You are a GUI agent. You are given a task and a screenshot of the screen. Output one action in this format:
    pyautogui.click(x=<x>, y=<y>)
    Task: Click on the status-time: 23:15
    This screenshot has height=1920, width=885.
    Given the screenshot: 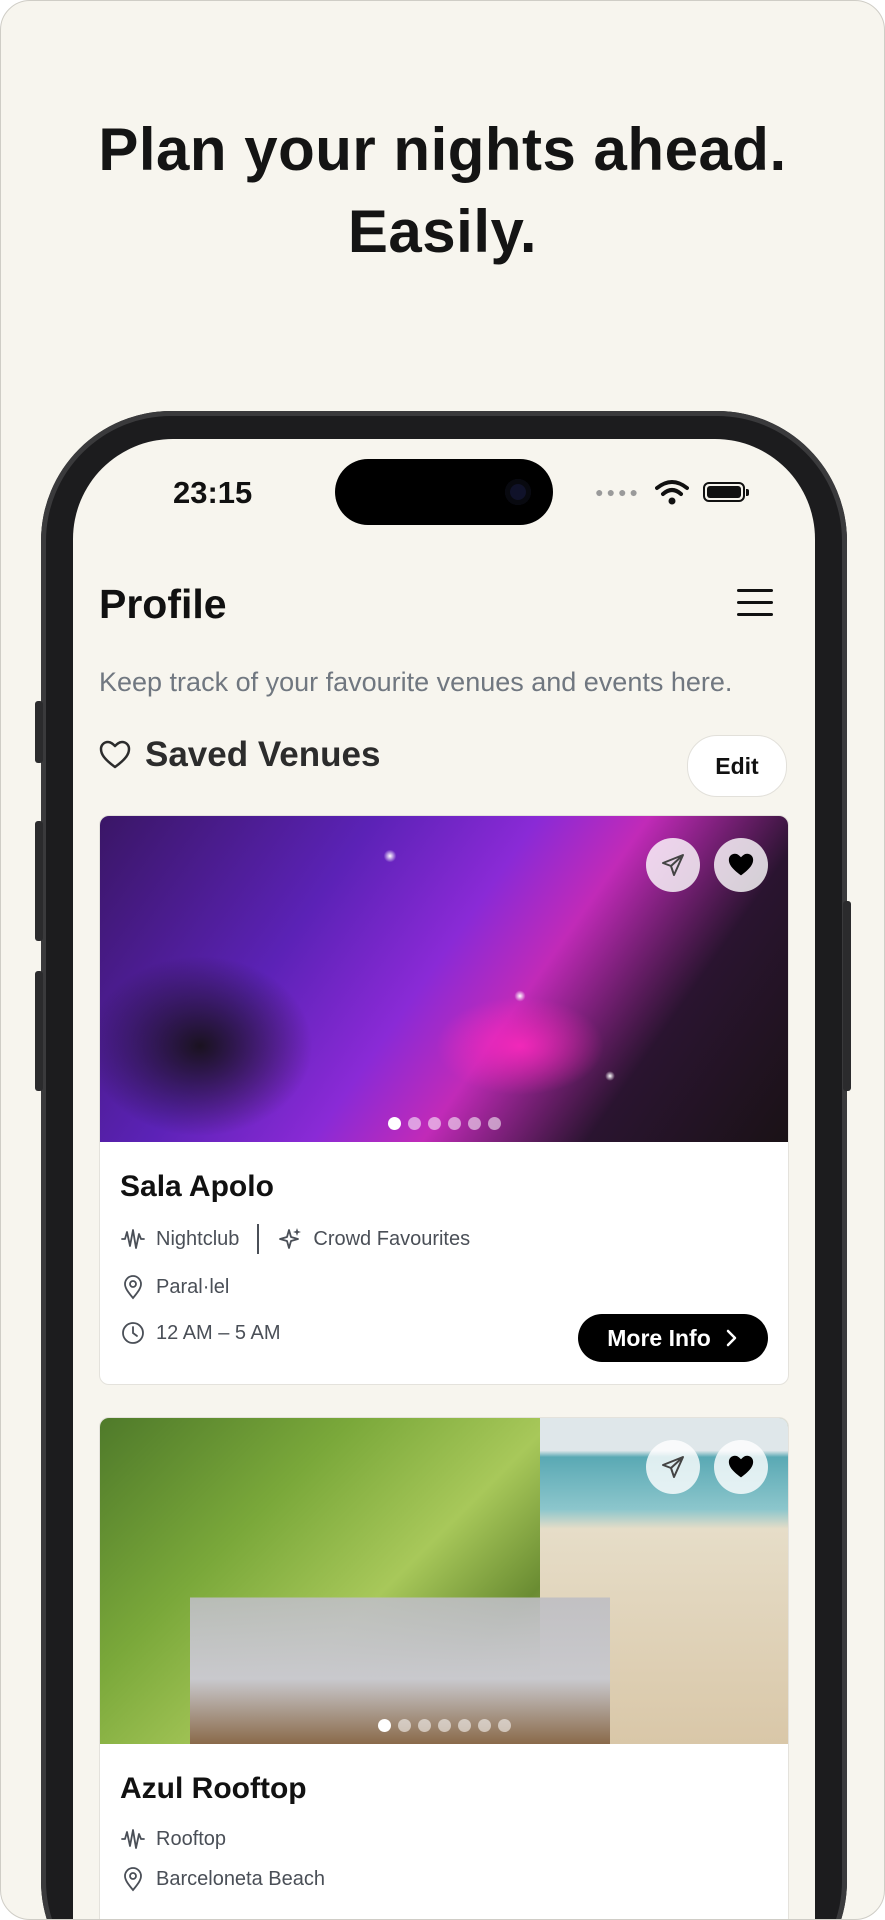 What is the action you would take?
    pyautogui.click(x=213, y=492)
    